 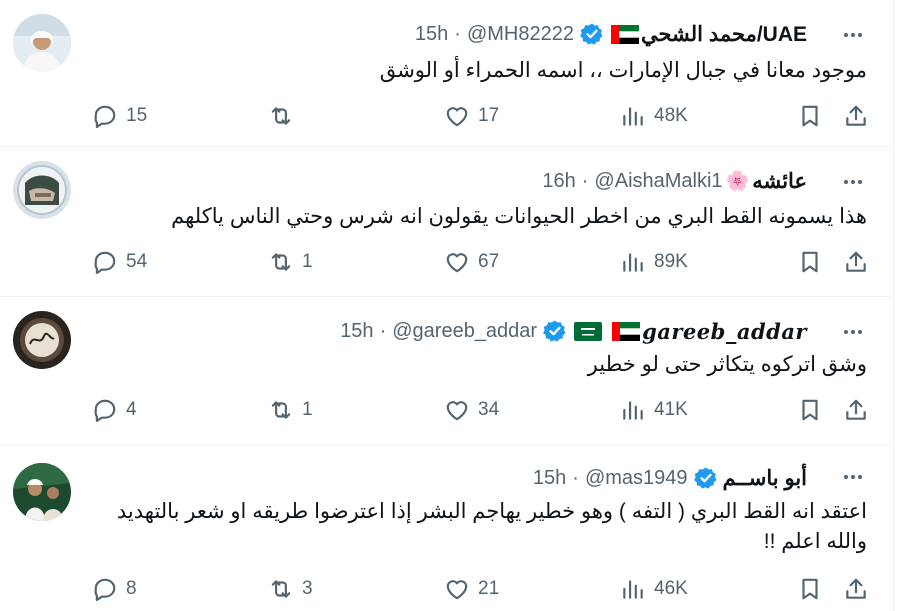 What do you see at coordinates (464, 331) in the screenshot?
I see `user-handle: @gareeb_addar` at bounding box center [464, 331].